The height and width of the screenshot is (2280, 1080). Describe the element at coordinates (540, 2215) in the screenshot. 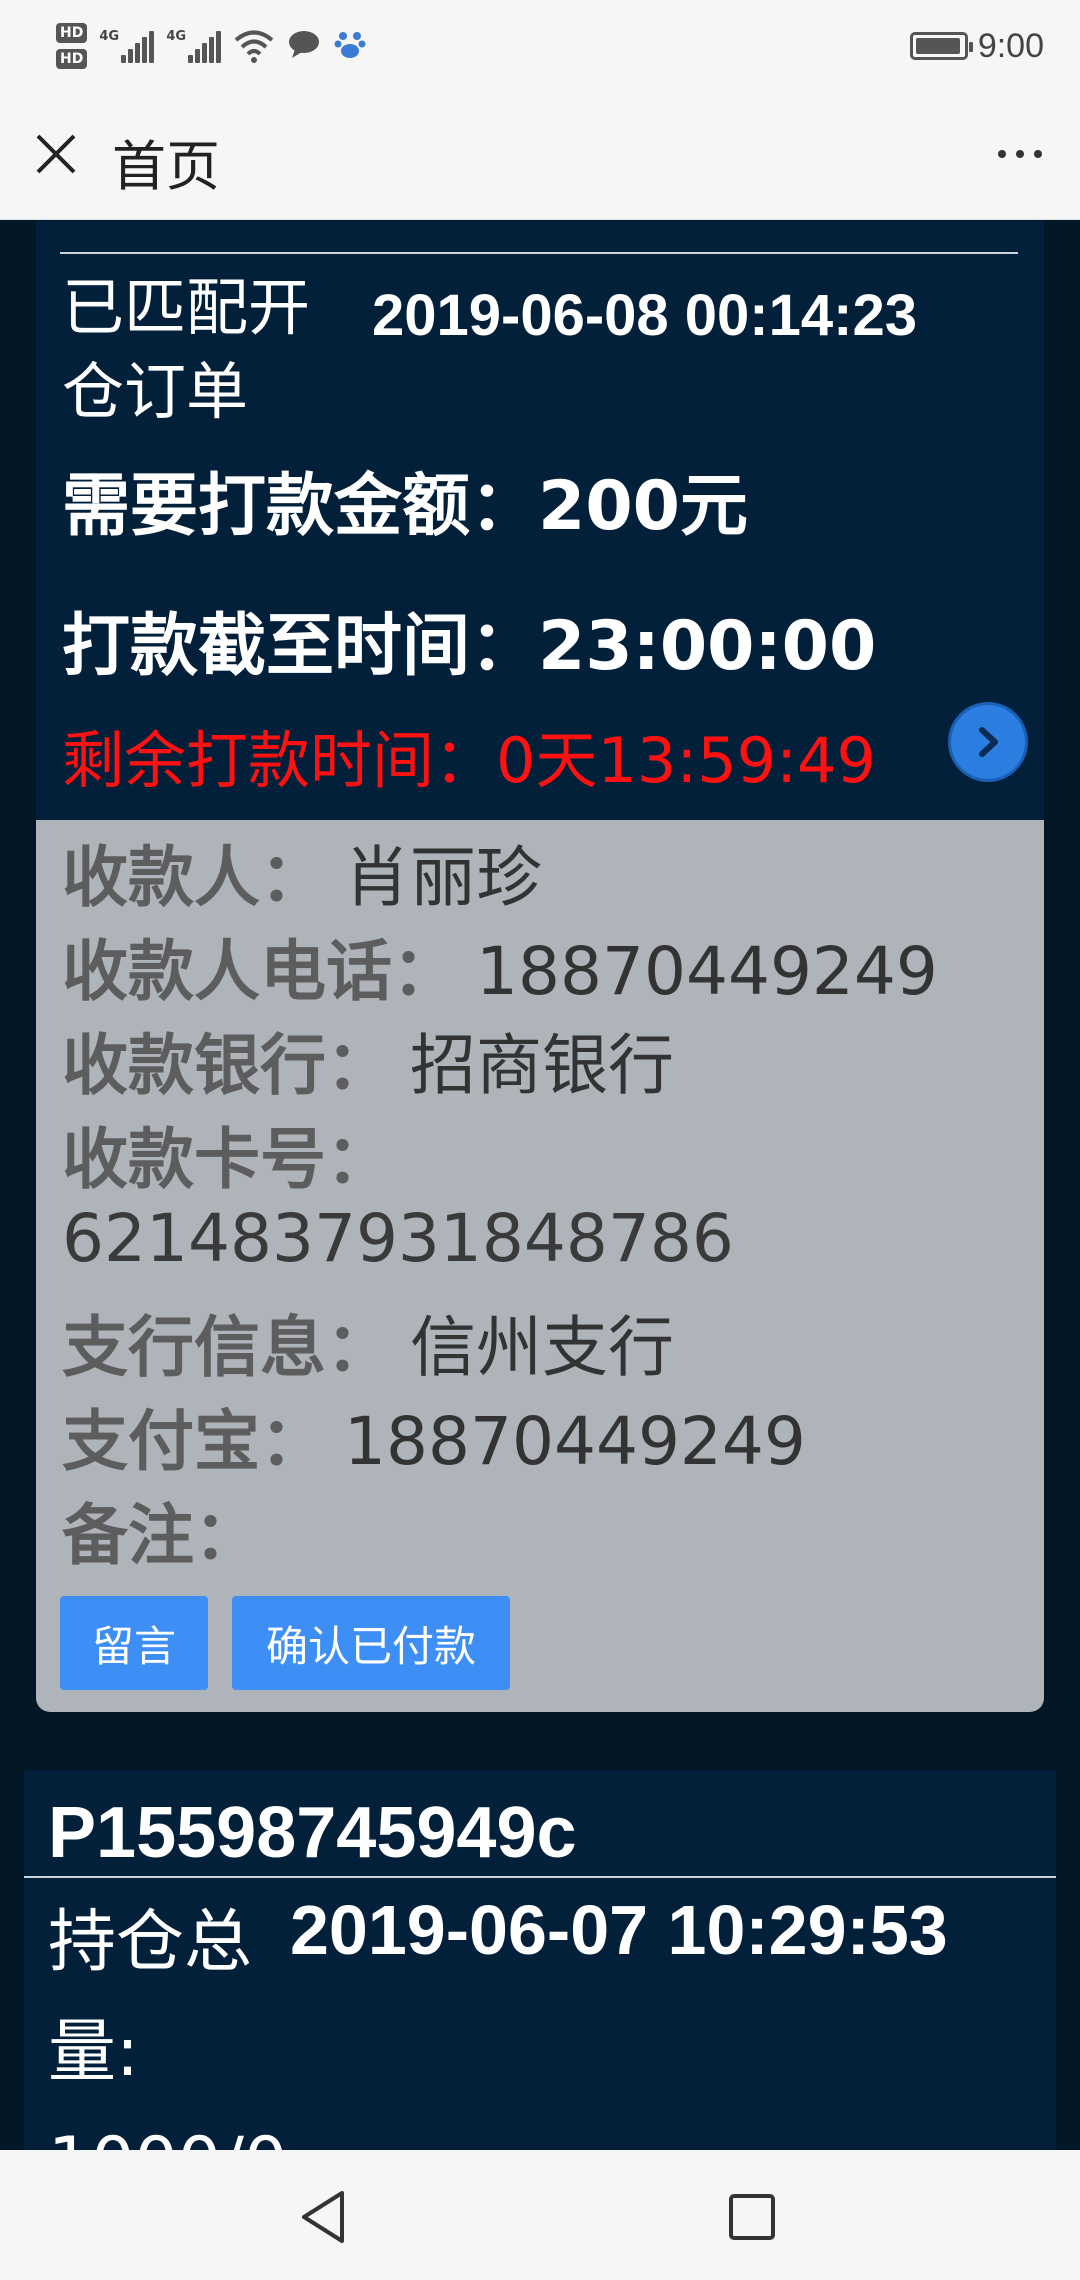

I see `system-nav-bar` at that location.